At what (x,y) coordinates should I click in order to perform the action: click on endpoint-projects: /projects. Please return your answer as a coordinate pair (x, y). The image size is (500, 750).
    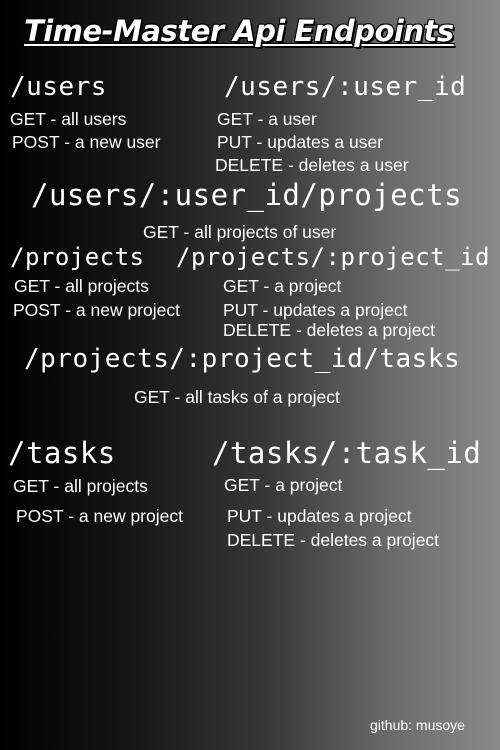
    Looking at the image, I should click on (77, 257).